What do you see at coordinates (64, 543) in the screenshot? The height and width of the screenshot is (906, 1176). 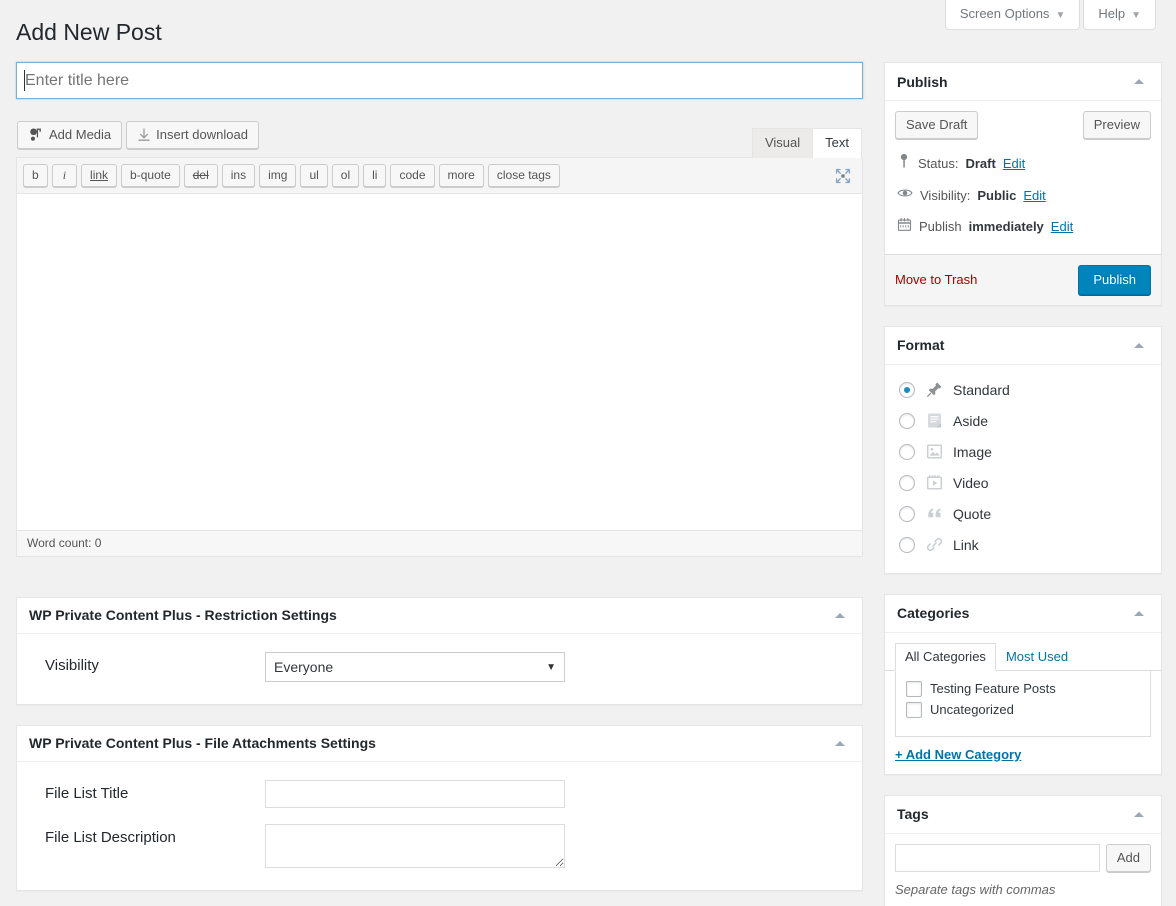 I see `word-count-label: Word count: 0` at bounding box center [64, 543].